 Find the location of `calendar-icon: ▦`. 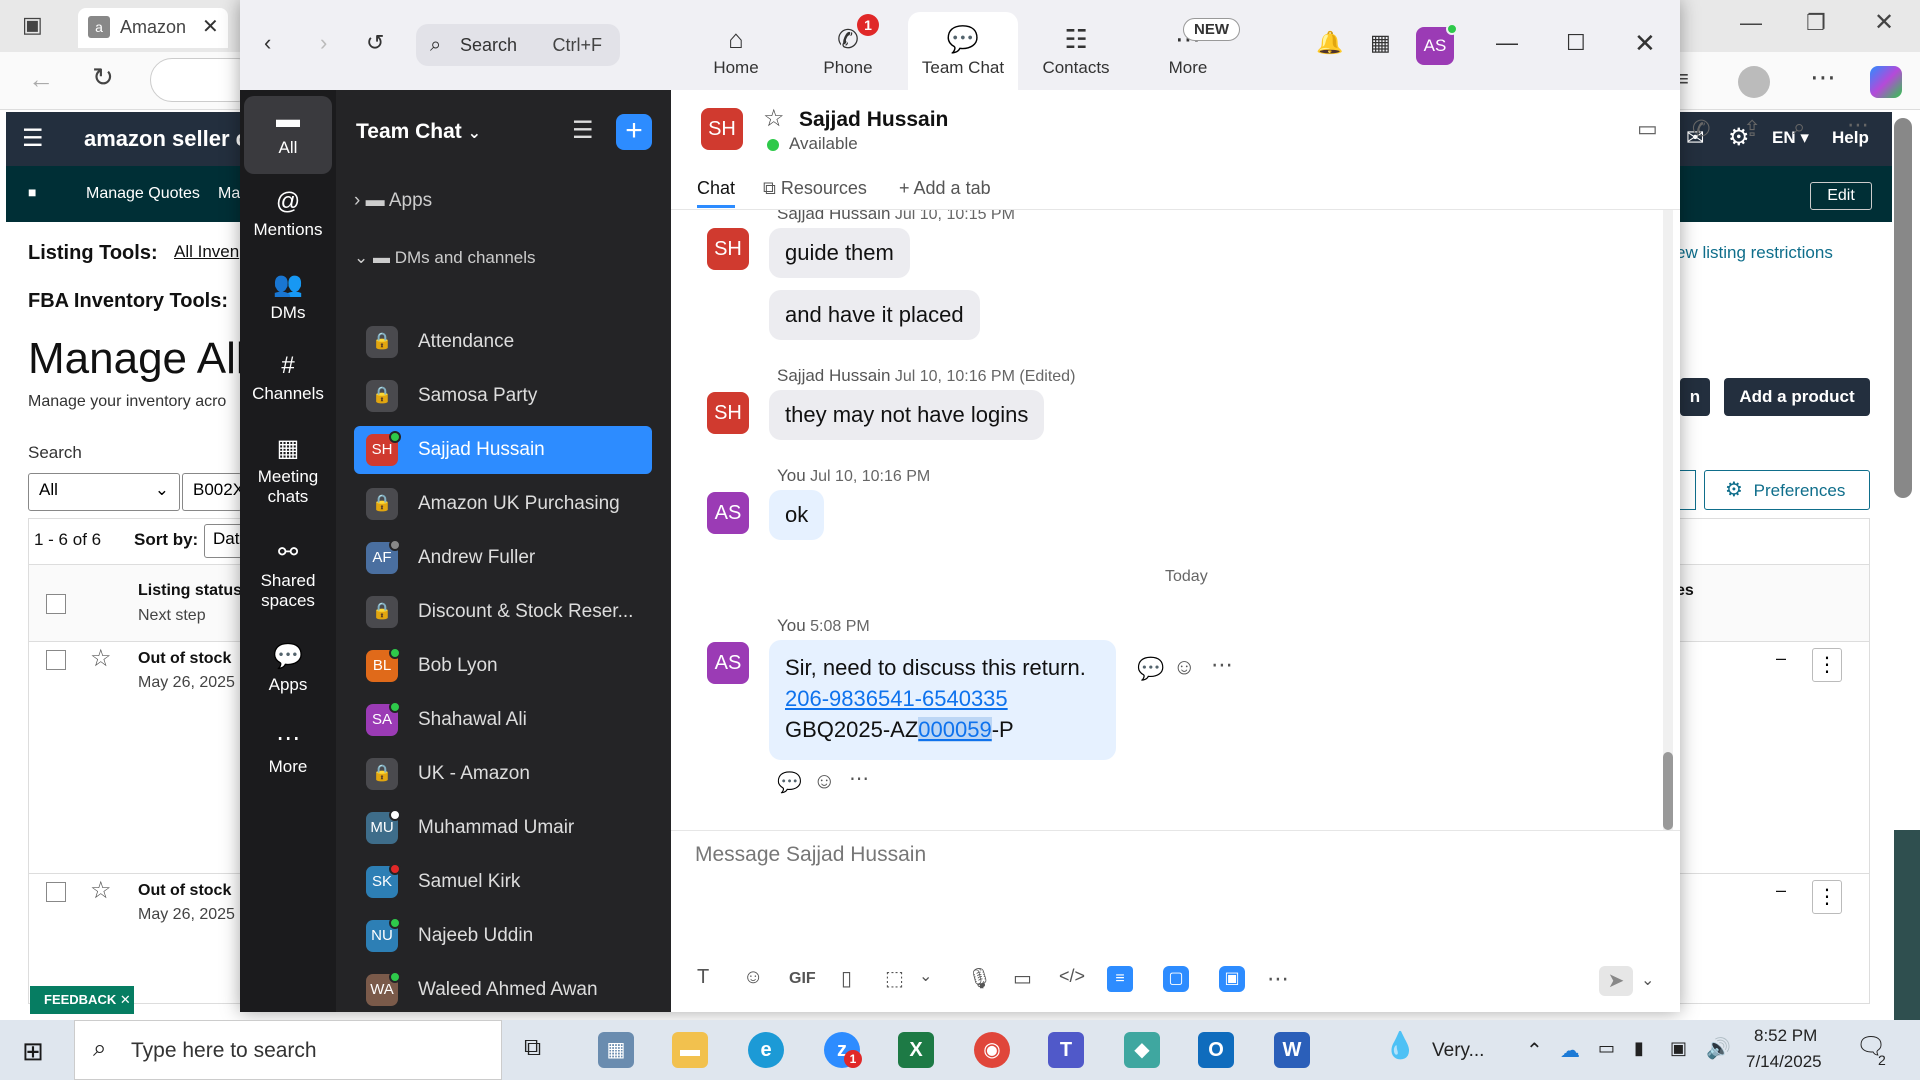

calendar-icon: ▦ is located at coordinates (1380, 43).